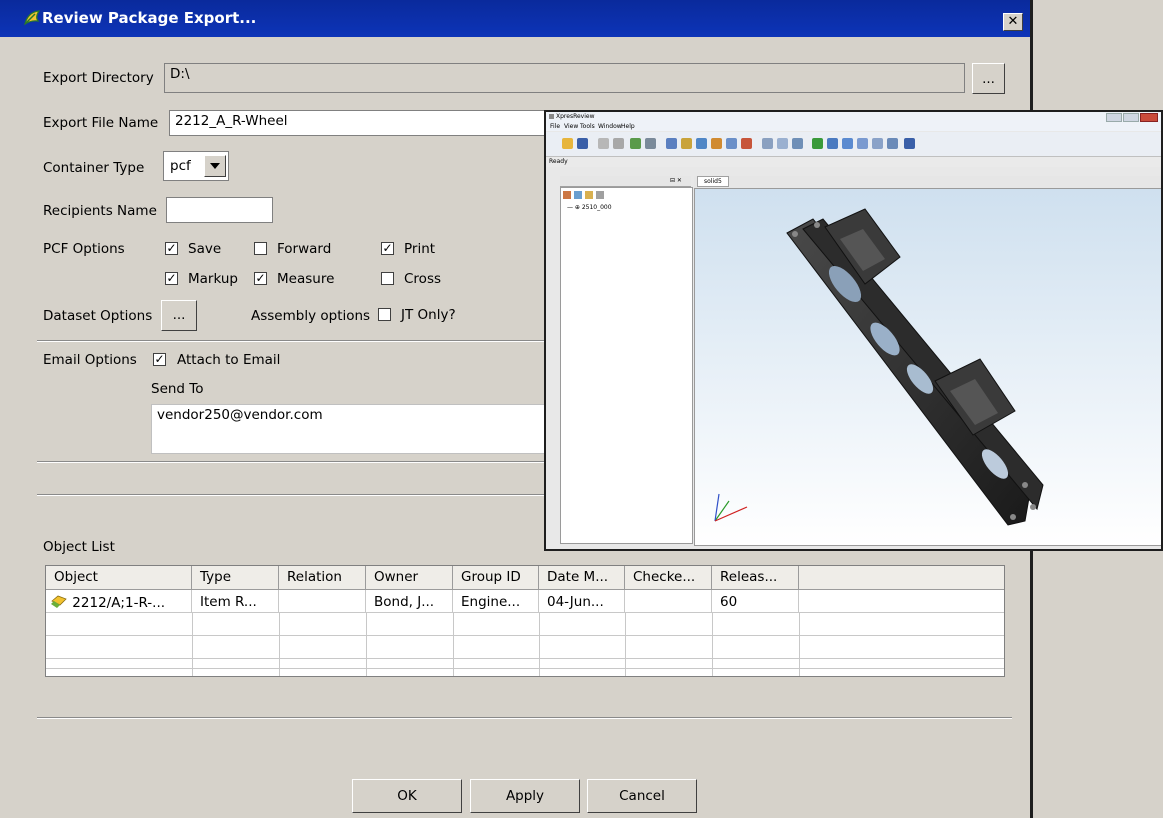  Describe the element at coordinates (260, 248) in the screenshot. I see `forward-checkbox` at that location.